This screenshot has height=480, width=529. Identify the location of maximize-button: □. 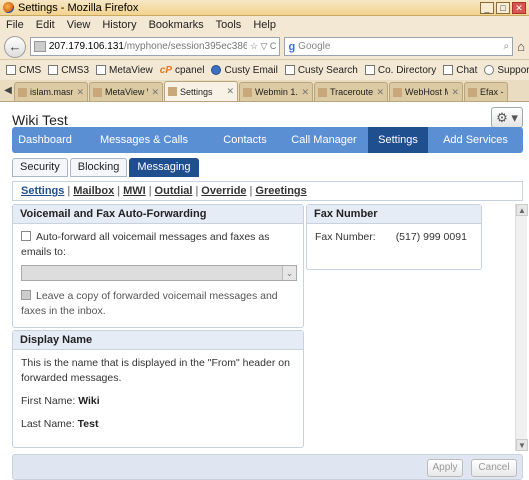
(503, 7).